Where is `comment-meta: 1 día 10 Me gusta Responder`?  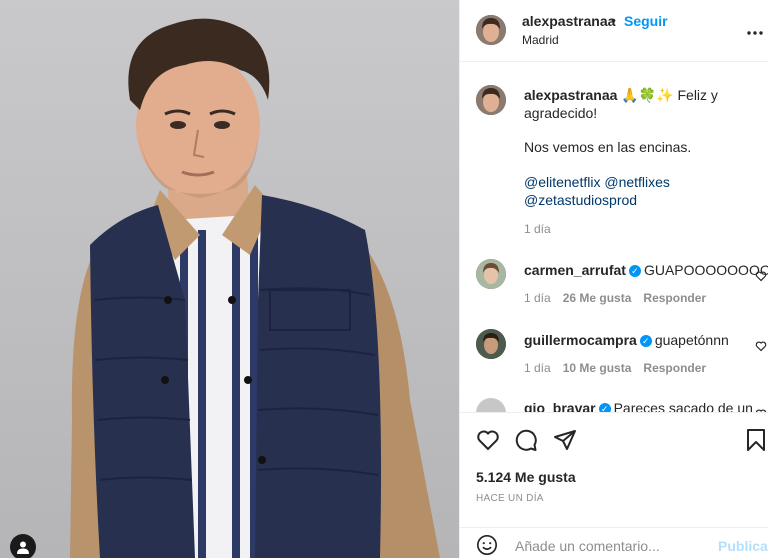
comment-meta: 1 día 10 Me gusta Responder is located at coordinates (615, 368).